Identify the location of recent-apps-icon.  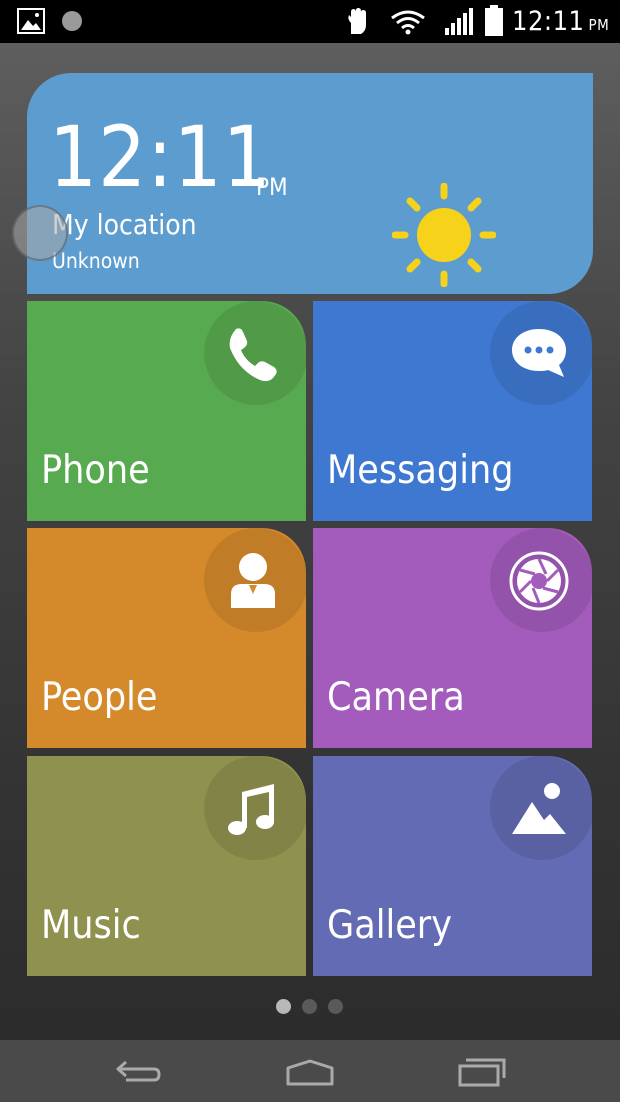
(482, 1072).